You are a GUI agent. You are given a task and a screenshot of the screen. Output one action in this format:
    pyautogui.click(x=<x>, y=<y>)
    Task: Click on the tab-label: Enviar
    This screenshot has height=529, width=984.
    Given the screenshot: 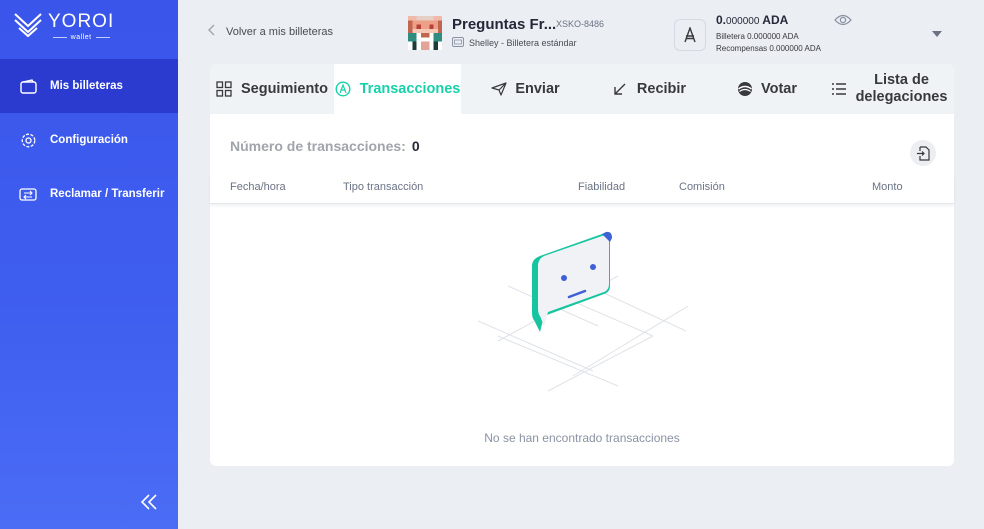 What is the action you would take?
    pyautogui.click(x=537, y=89)
    